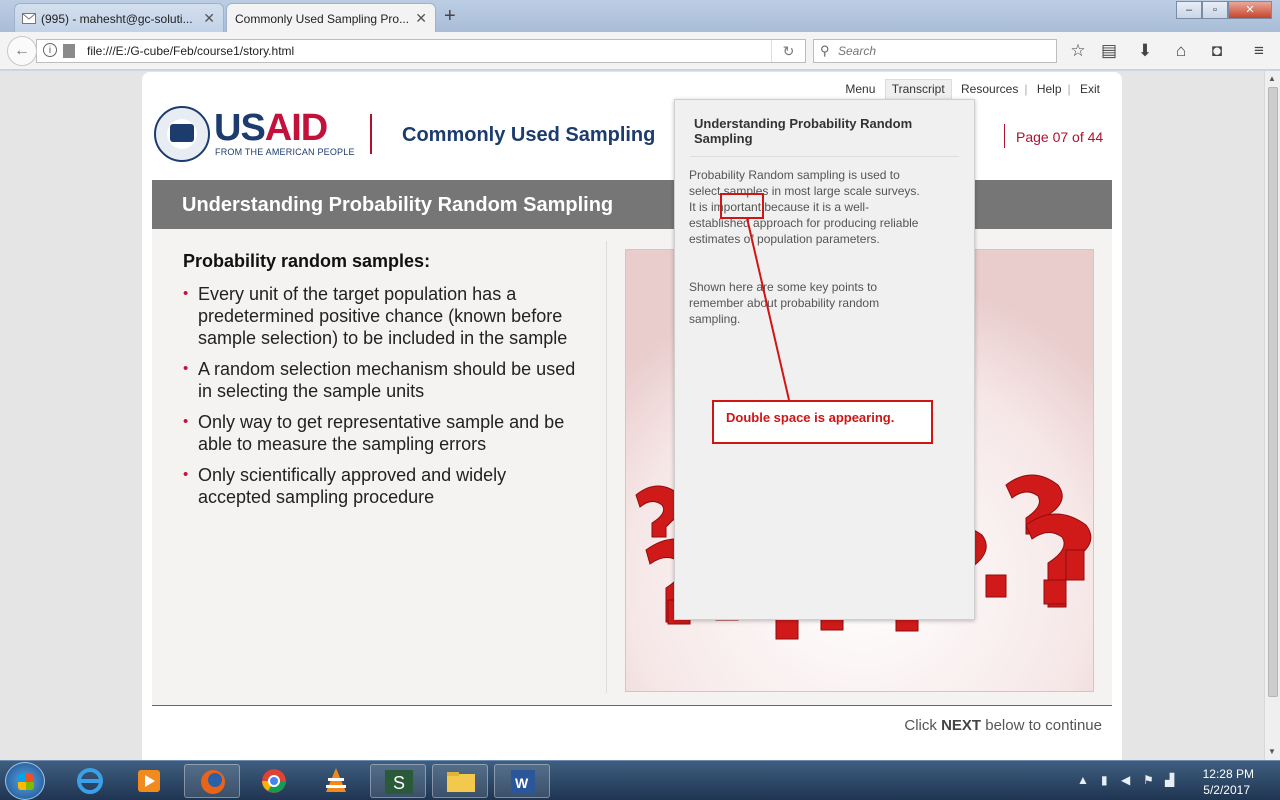 This screenshot has height=800, width=1280. I want to click on battery-icon: ▮, so click(1104, 780).